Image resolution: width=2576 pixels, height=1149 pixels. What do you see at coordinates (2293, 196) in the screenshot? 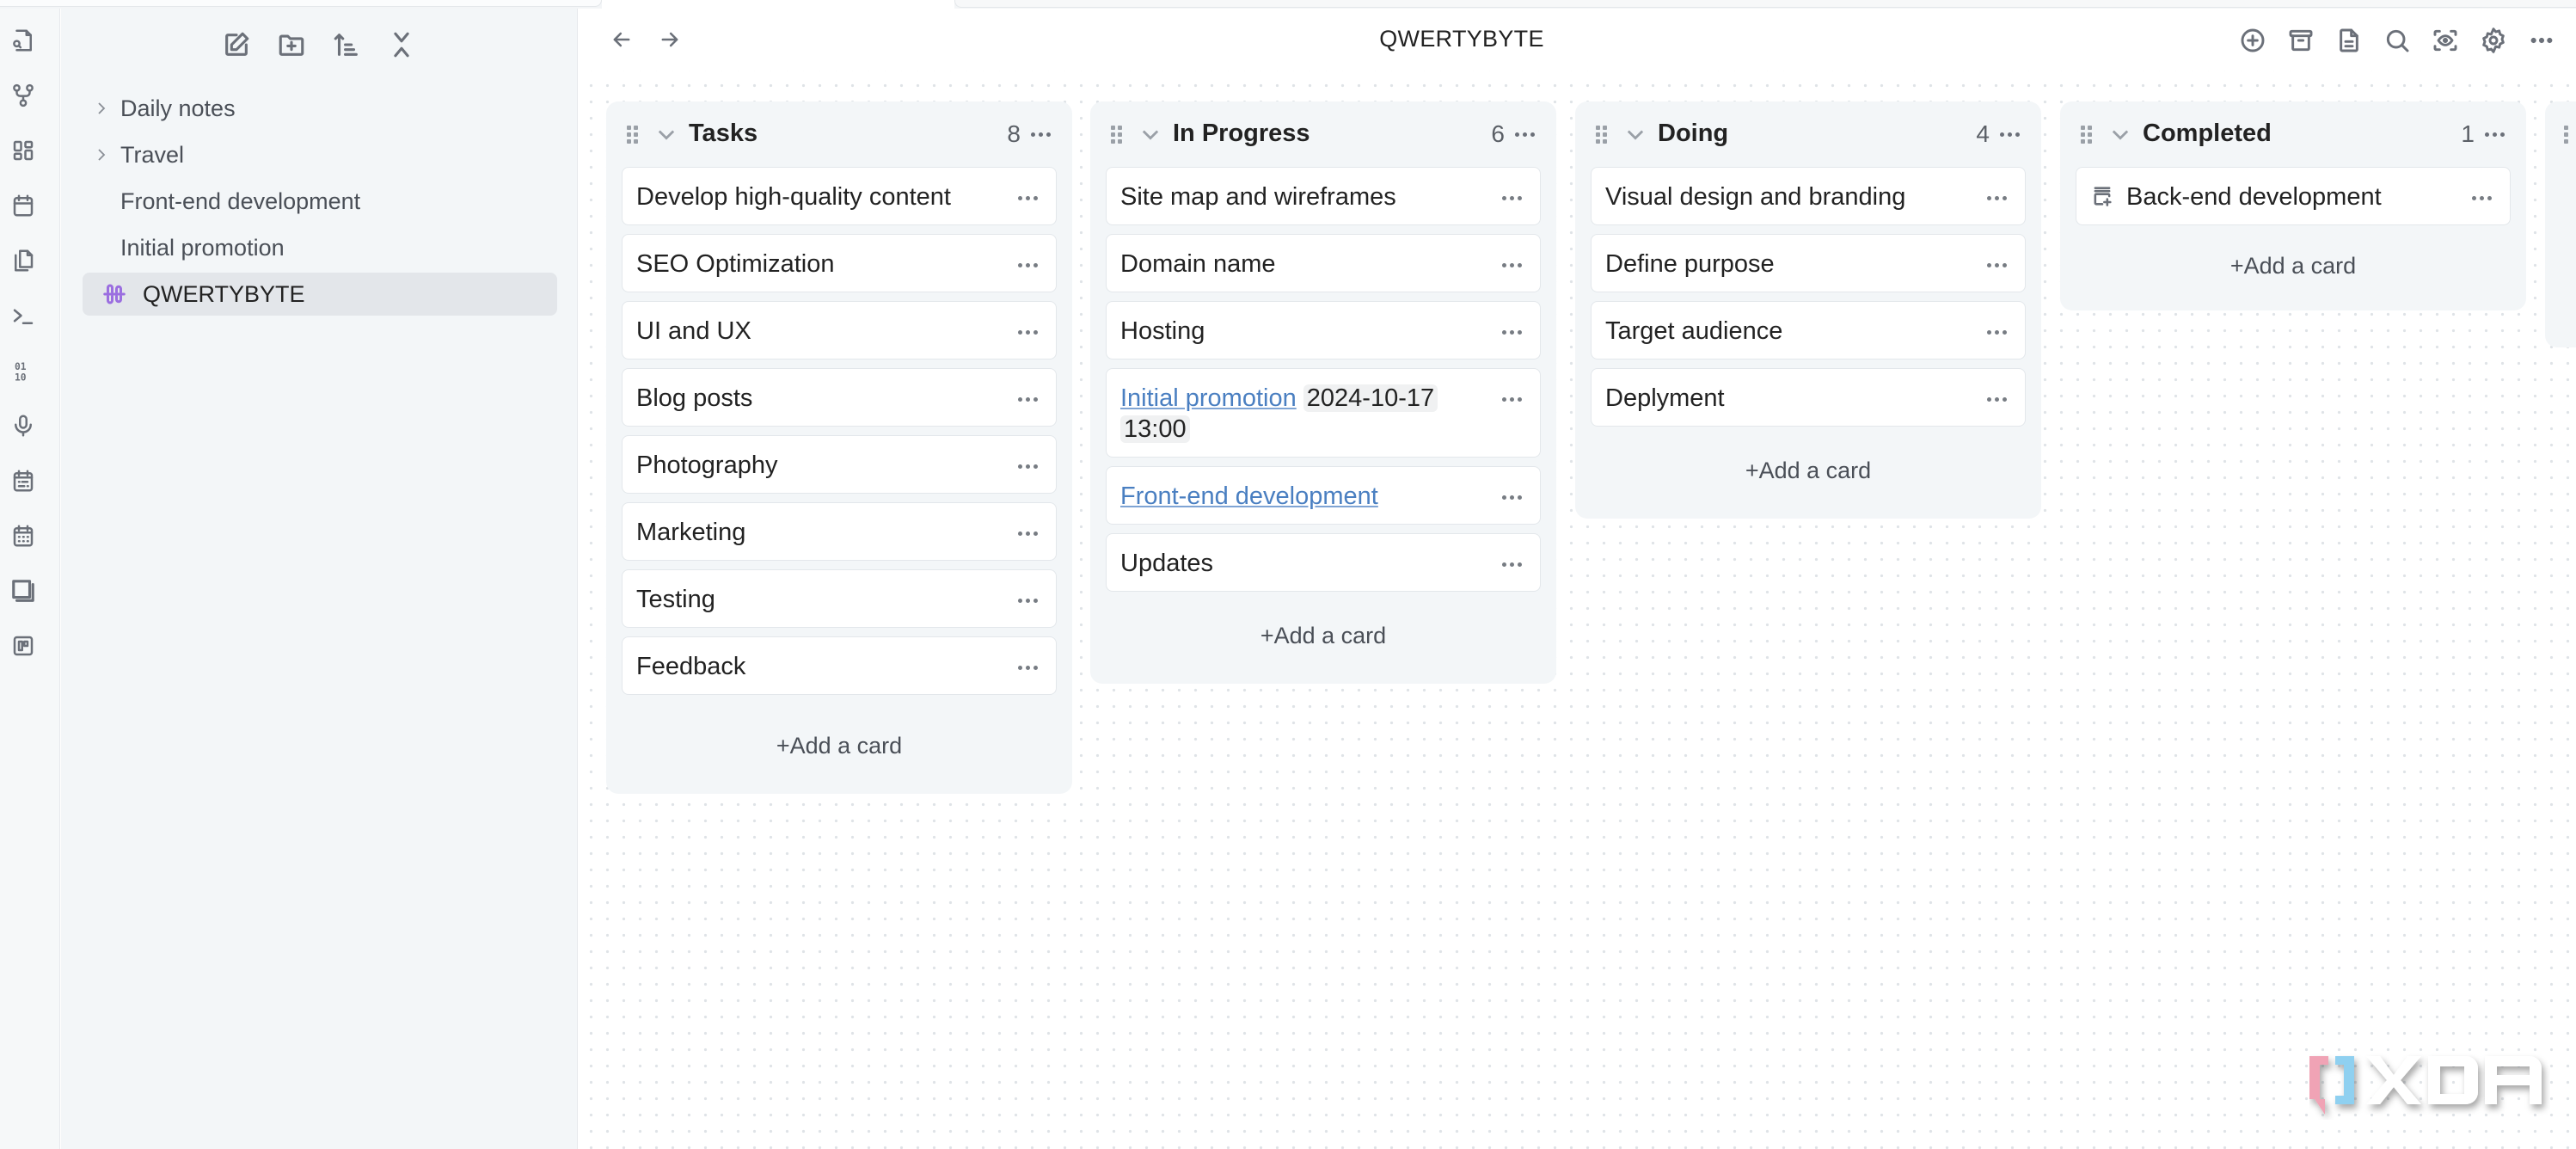
I see `card: Back-end development` at bounding box center [2293, 196].